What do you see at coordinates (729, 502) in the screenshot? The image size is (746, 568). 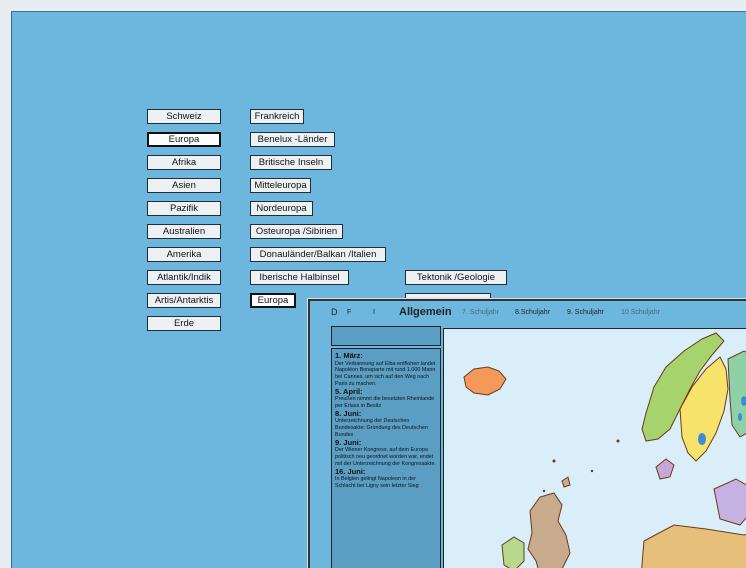 I see `map-baltics` at bounding box center [729, 502].